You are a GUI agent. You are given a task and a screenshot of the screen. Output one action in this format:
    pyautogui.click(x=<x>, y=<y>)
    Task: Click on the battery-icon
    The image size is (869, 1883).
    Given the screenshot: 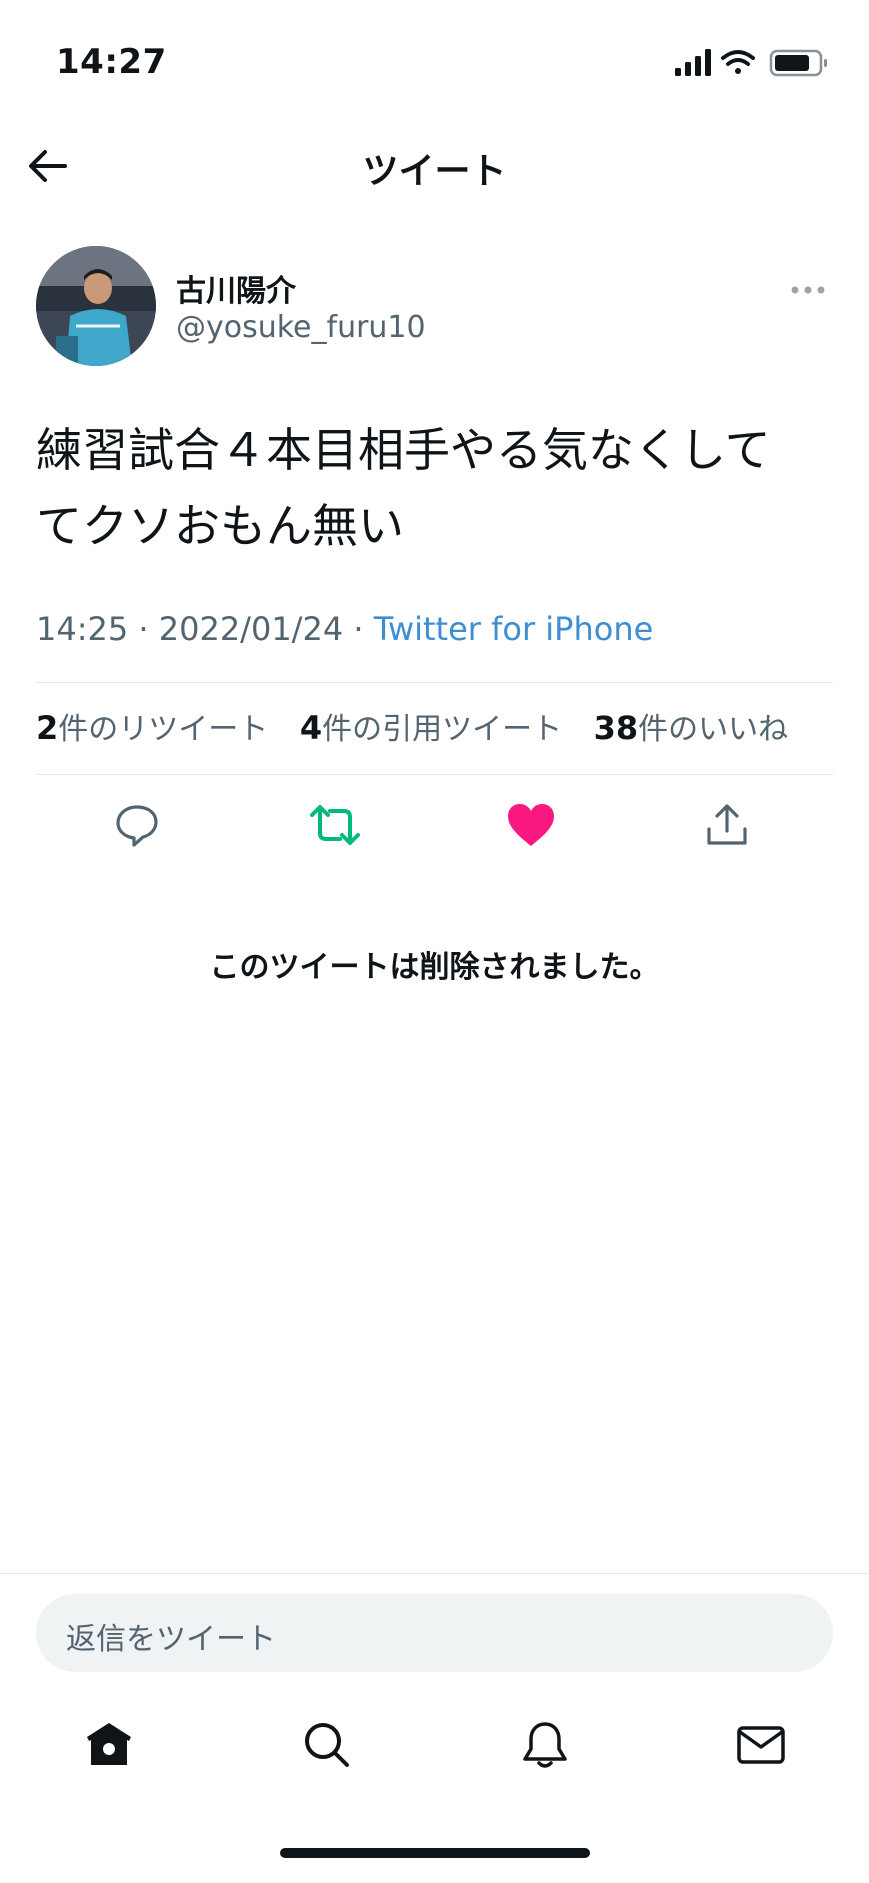 What is the action you would take?
    pyautogui.click(x=798, y=63)
    